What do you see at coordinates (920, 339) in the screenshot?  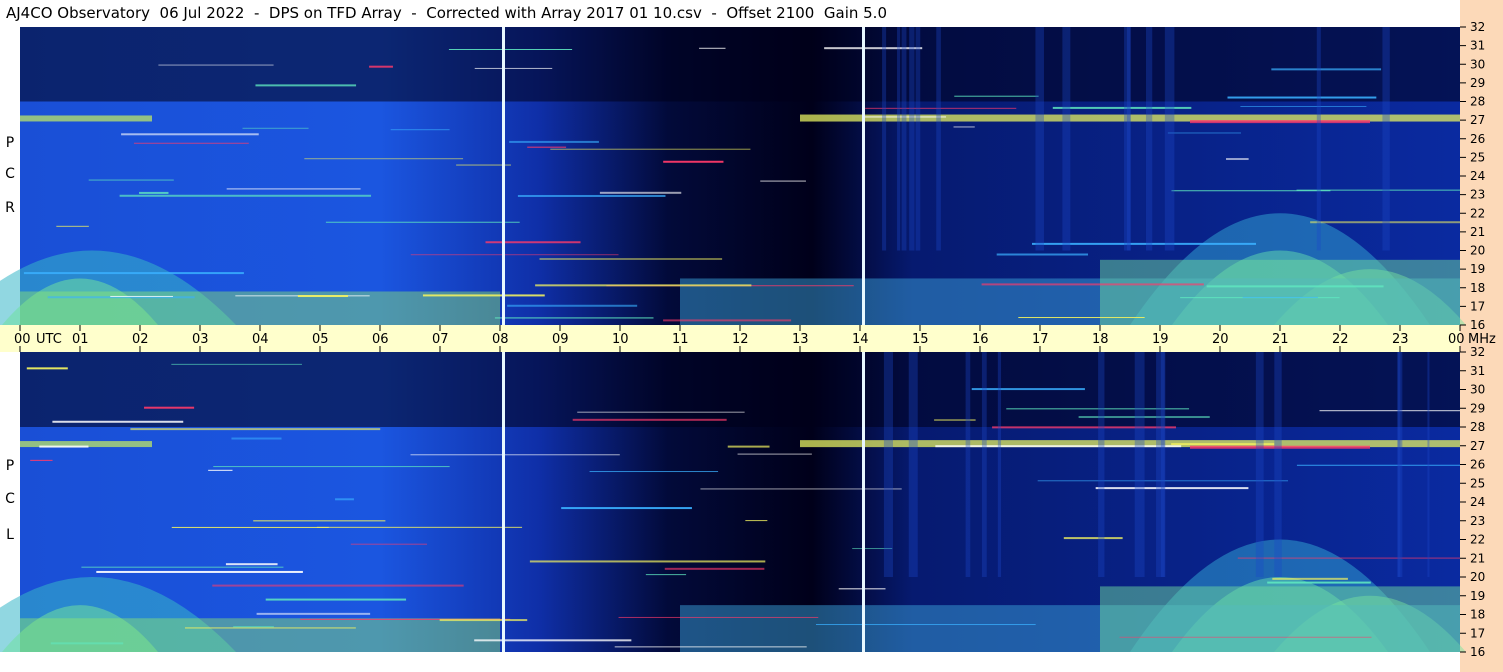 I see `time-tick-label: 15` at bounding box center [920, 339].